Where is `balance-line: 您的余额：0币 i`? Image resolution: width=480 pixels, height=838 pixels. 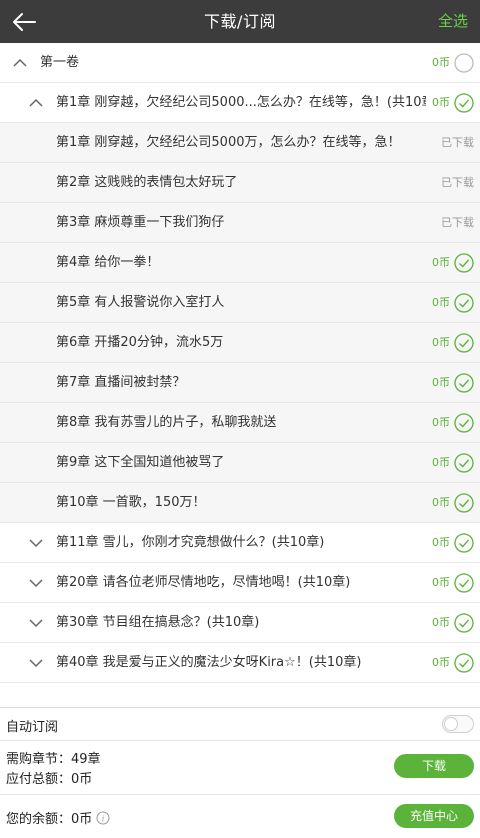 balance-line: 您的余额：0币 i is located at coordinates (58, 817).